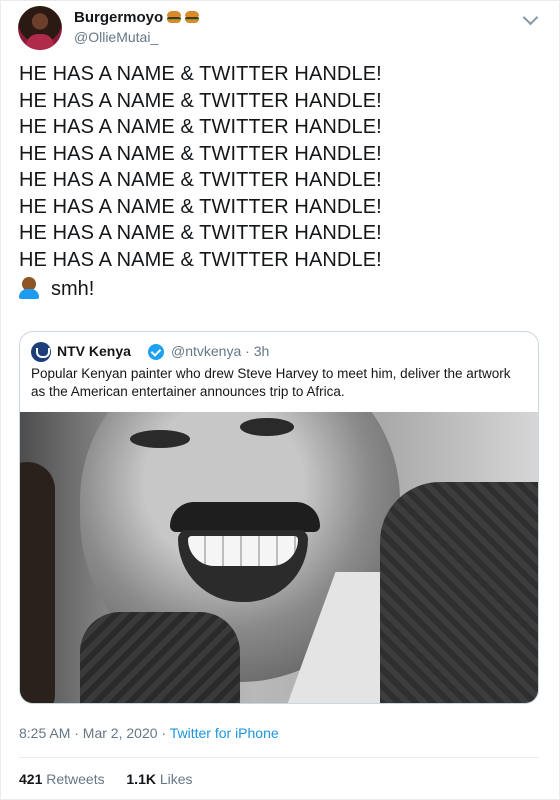 This screenshot has width=560, height=800. I want to click on retweets-stat: 421 Retweets, so click(62, 779).